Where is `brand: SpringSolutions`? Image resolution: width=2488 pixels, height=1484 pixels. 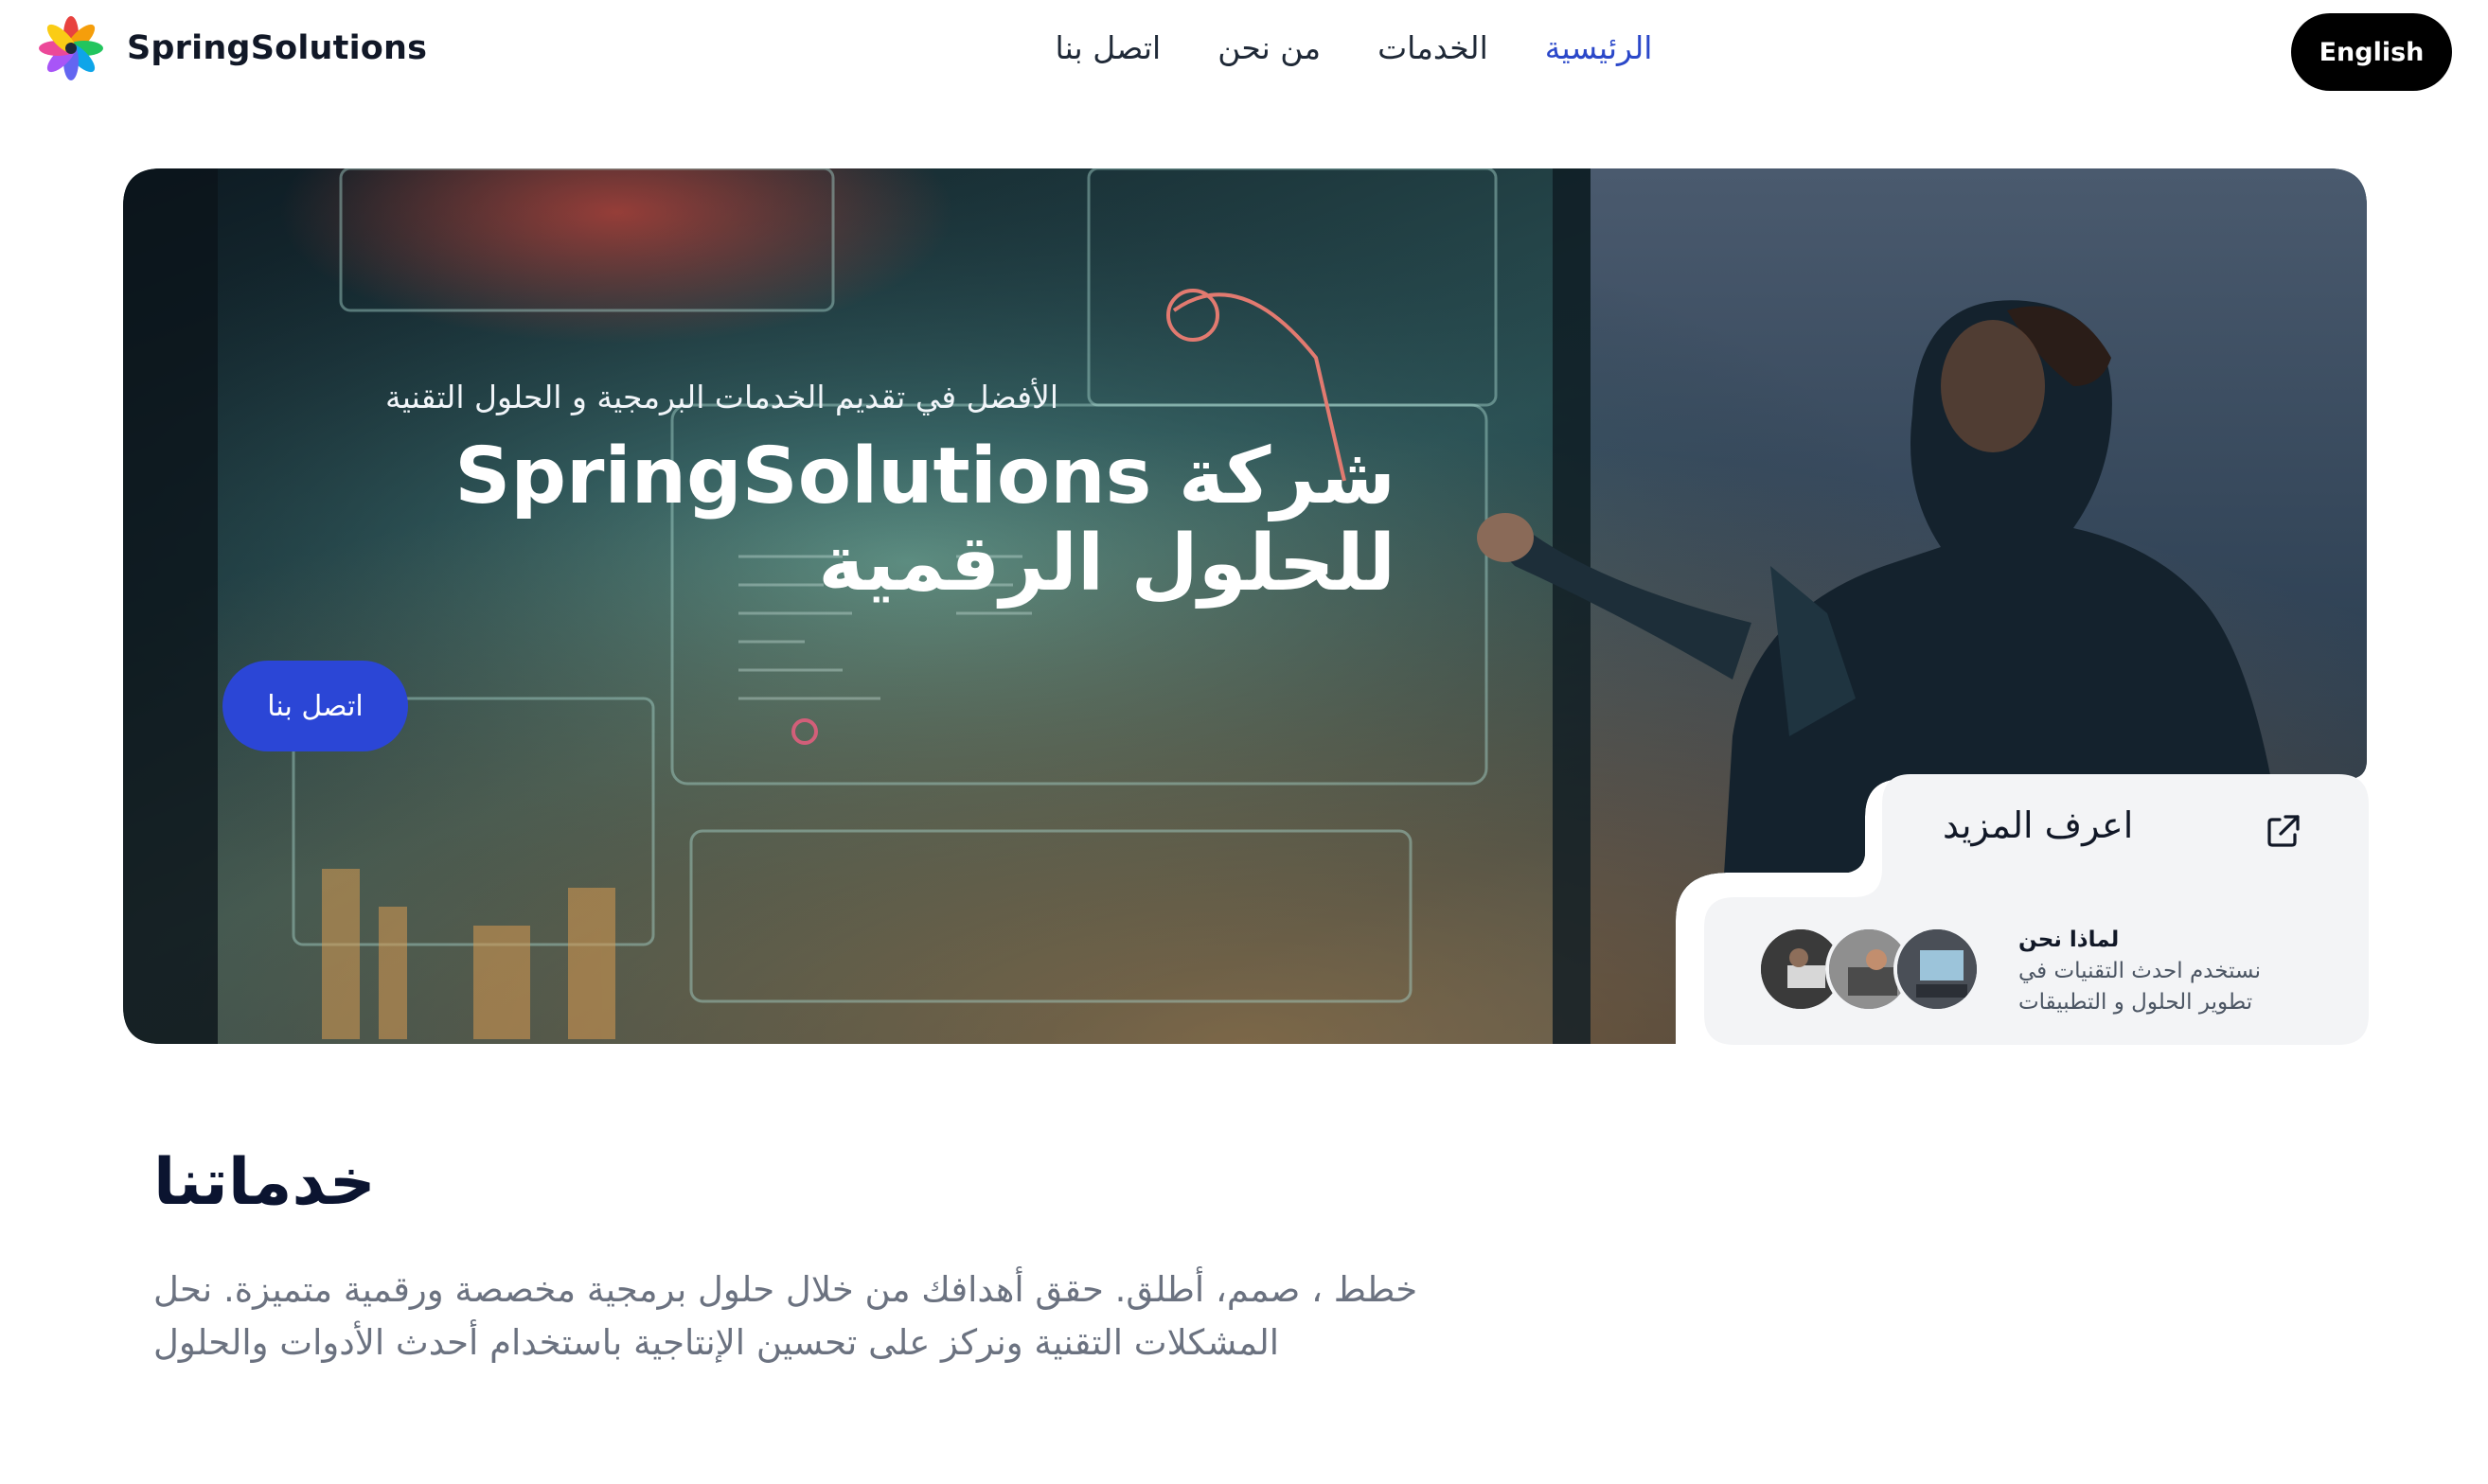 brand: SpringSolutions is located at coordinates (233, 48).